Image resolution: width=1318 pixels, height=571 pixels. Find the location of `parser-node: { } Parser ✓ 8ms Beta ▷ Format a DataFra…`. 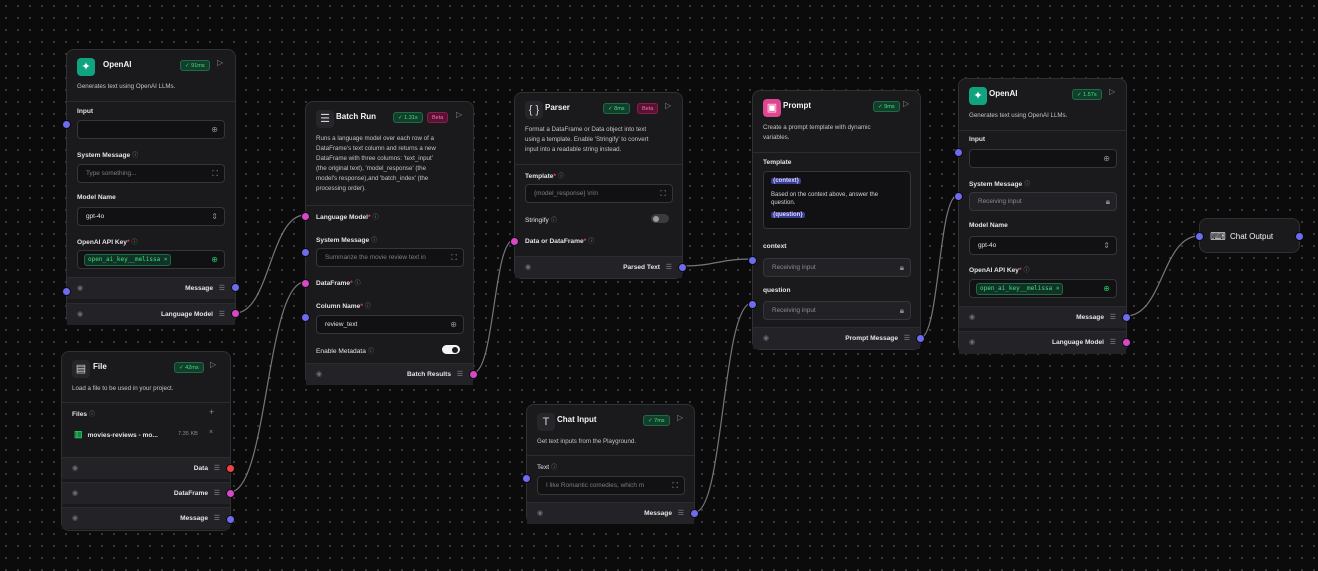

parser-node: { } Parser ✓ 8ms Beta ▷ Format a DataFra… is located at coordinates (598, 185).